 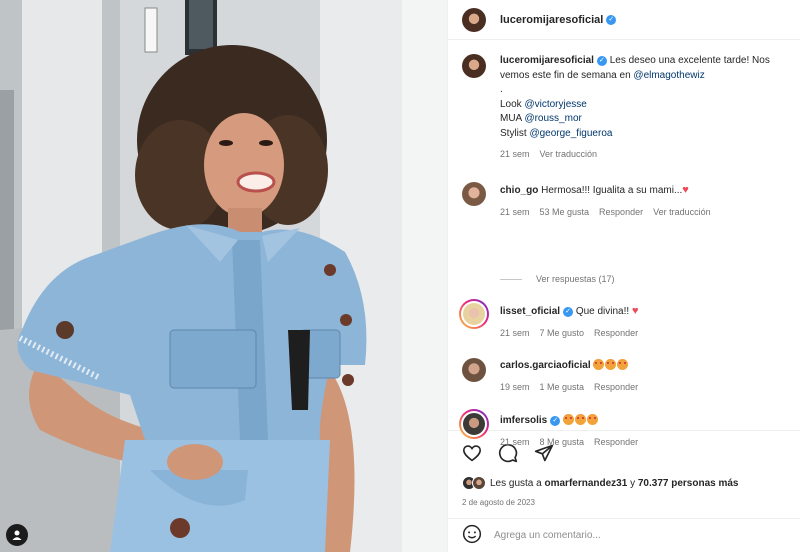 I want to click on view-replies-button: Ver respuestas (17), so click(x=557, y=279).